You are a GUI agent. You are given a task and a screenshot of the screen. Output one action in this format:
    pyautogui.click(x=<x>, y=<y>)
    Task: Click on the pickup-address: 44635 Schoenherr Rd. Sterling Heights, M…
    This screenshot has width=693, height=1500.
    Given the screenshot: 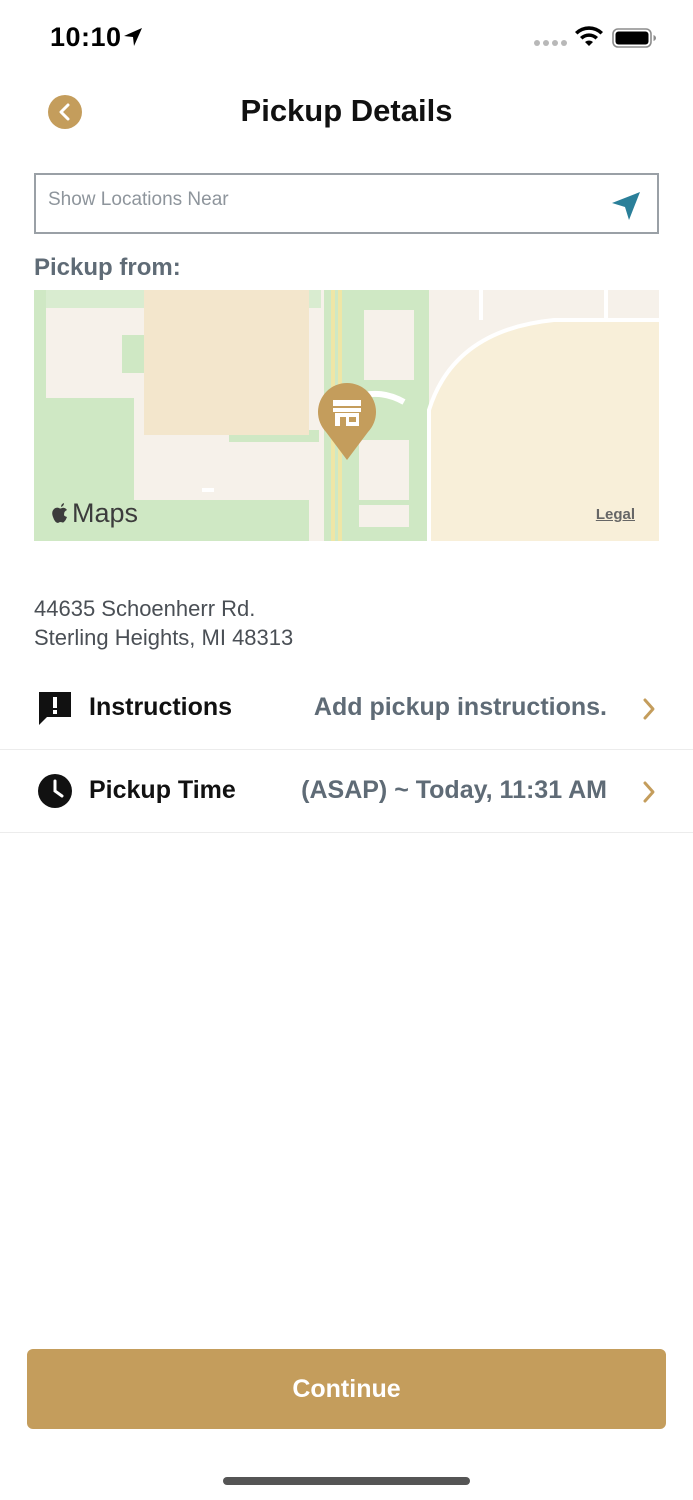 What is the action you would take?
    pyautogui.click(x=163, y=623)
    